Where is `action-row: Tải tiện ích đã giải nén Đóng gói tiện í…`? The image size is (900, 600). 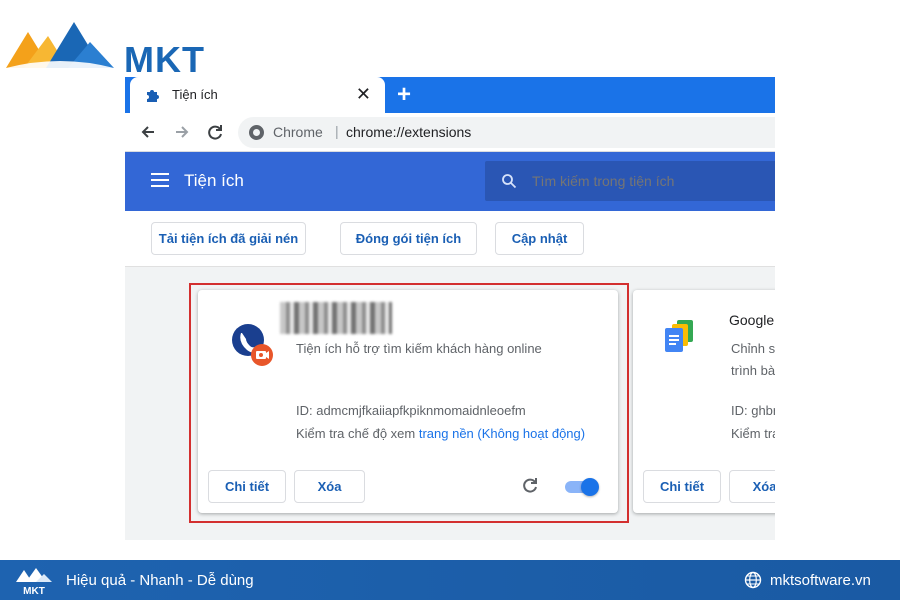
action-row: Tải tiện ích đã giải nén Đóng gói tiện í… is located at coordinates (450, 239).